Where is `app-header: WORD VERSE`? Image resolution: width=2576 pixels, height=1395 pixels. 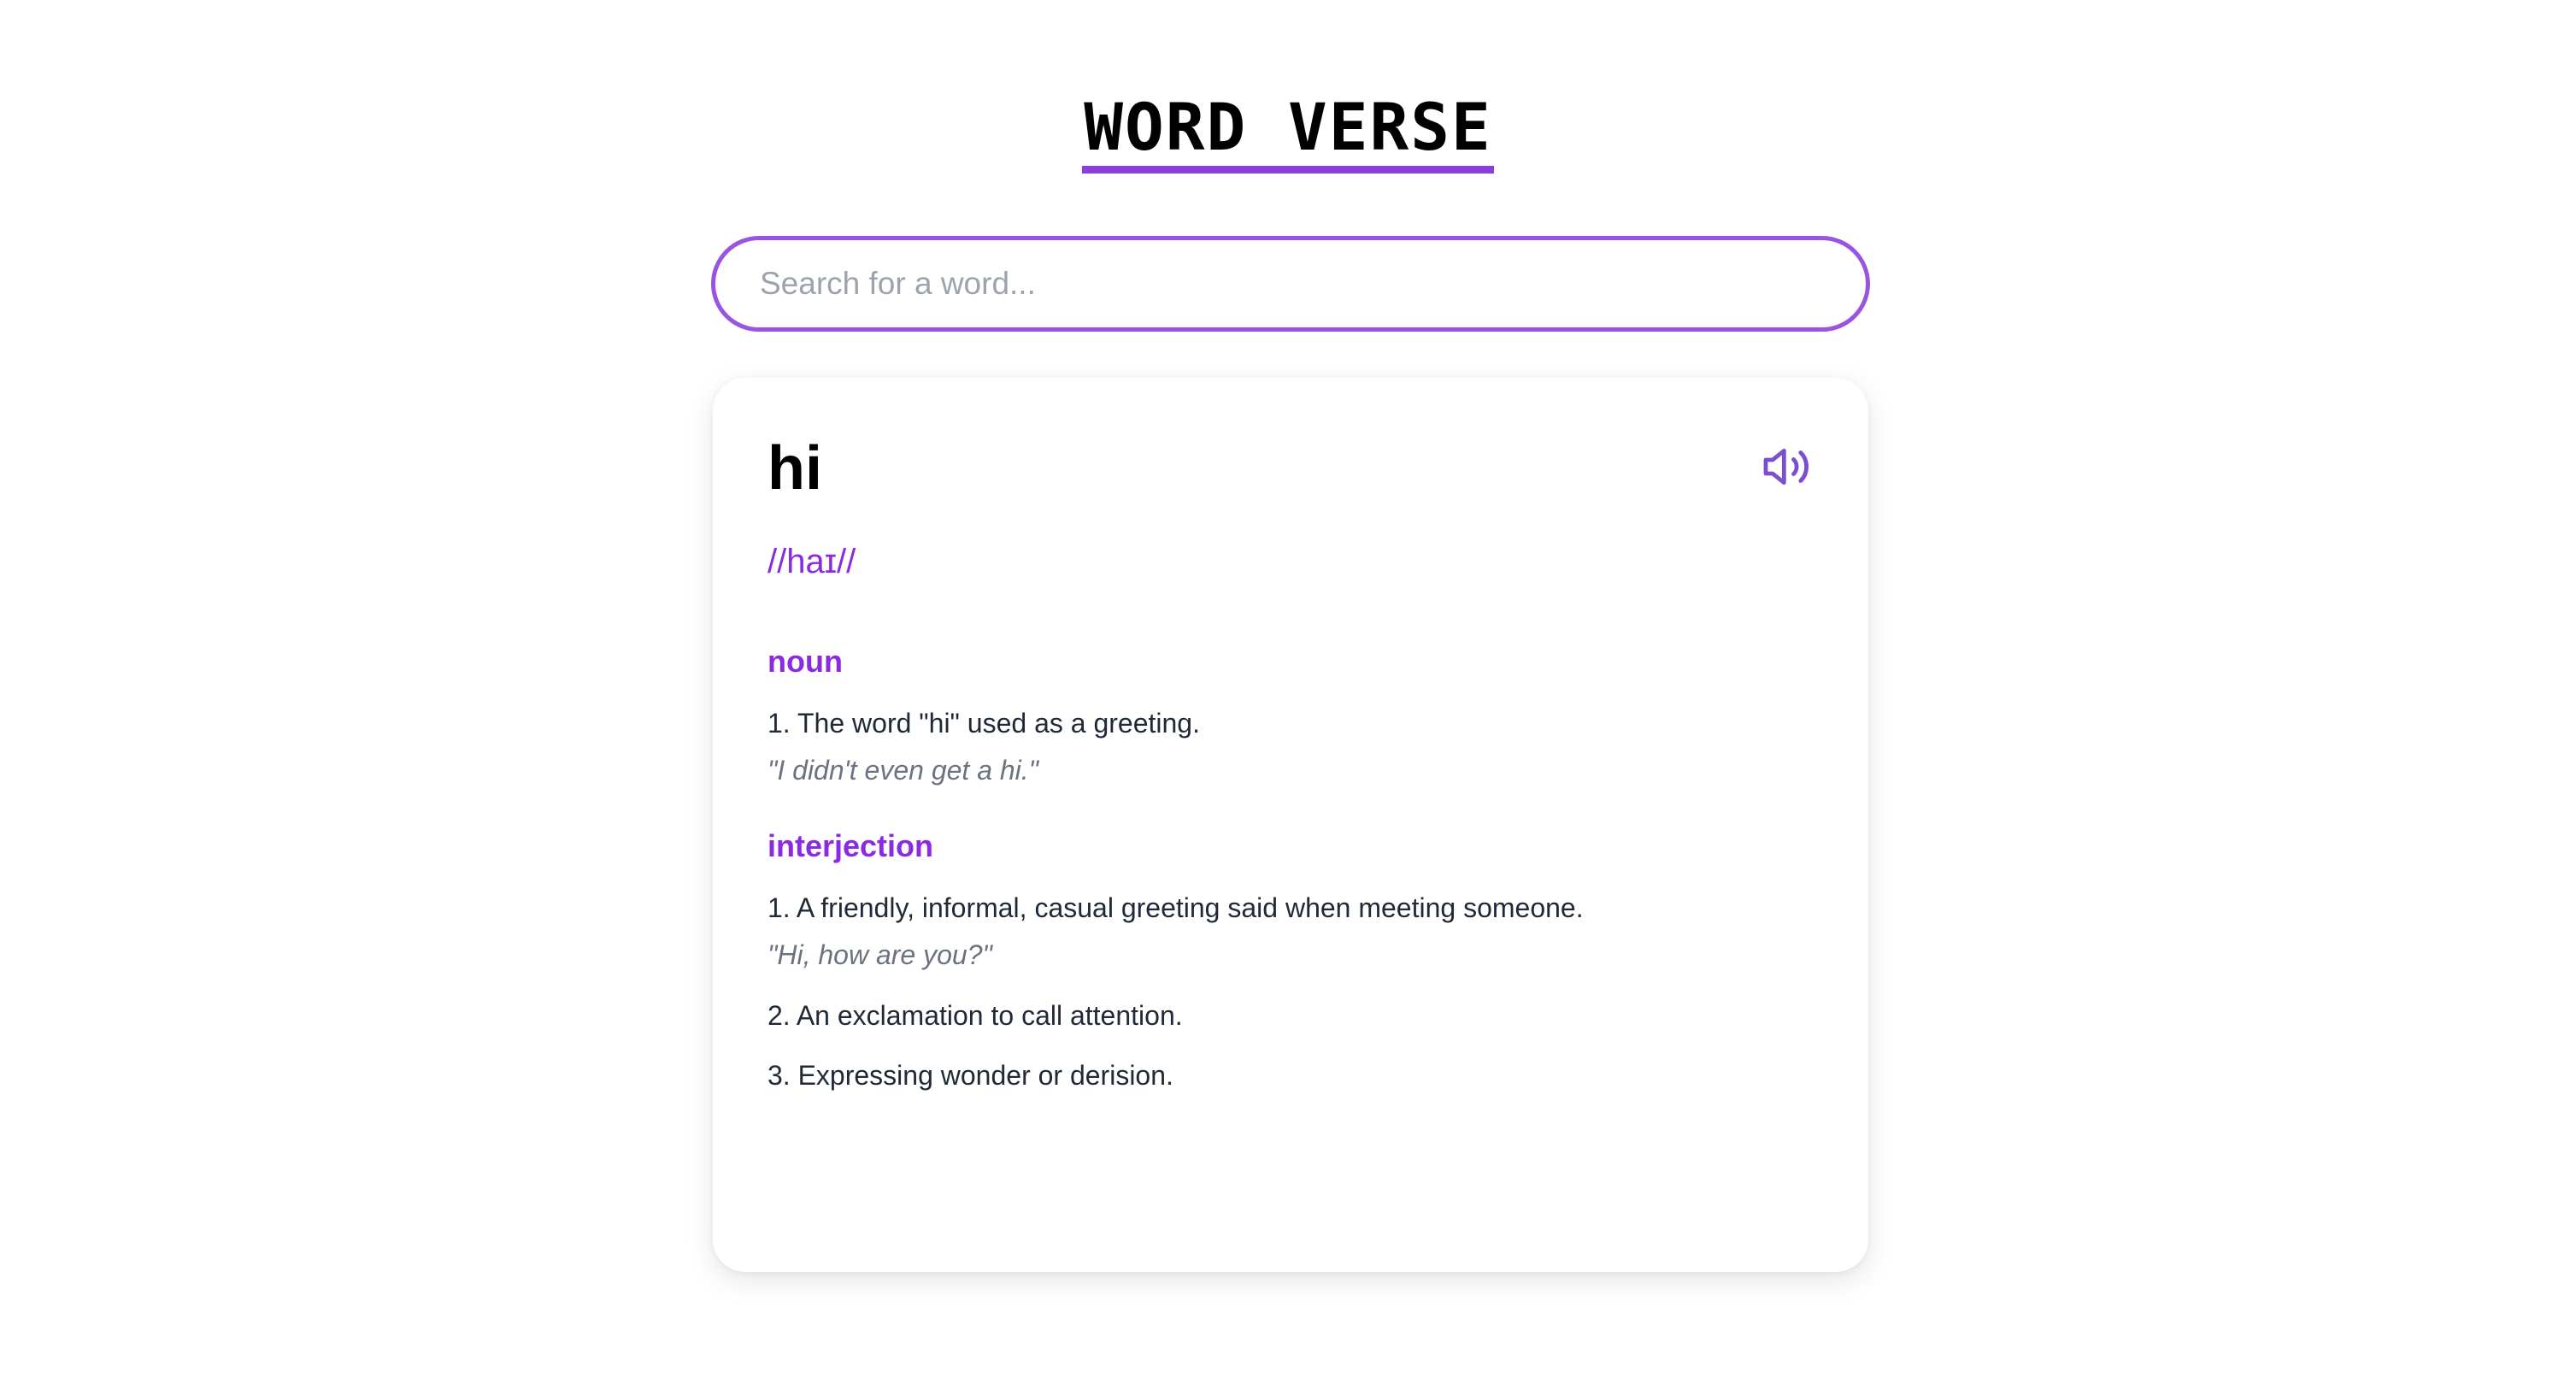 app-header: WORD VERSE is located at coordinates (1288, 131).